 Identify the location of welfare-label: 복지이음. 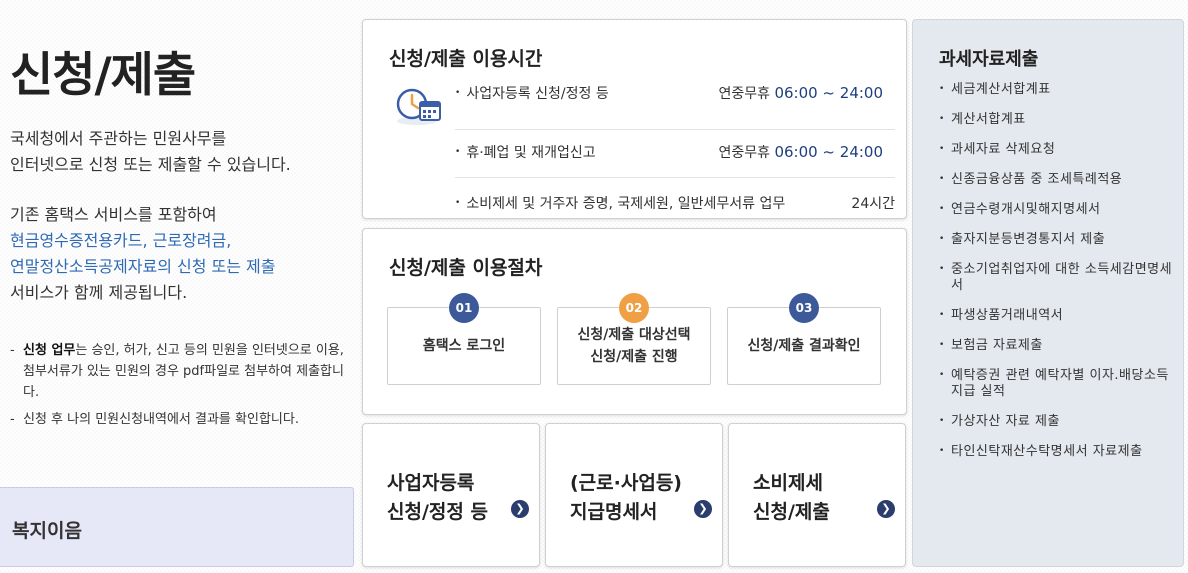
(47, 531).